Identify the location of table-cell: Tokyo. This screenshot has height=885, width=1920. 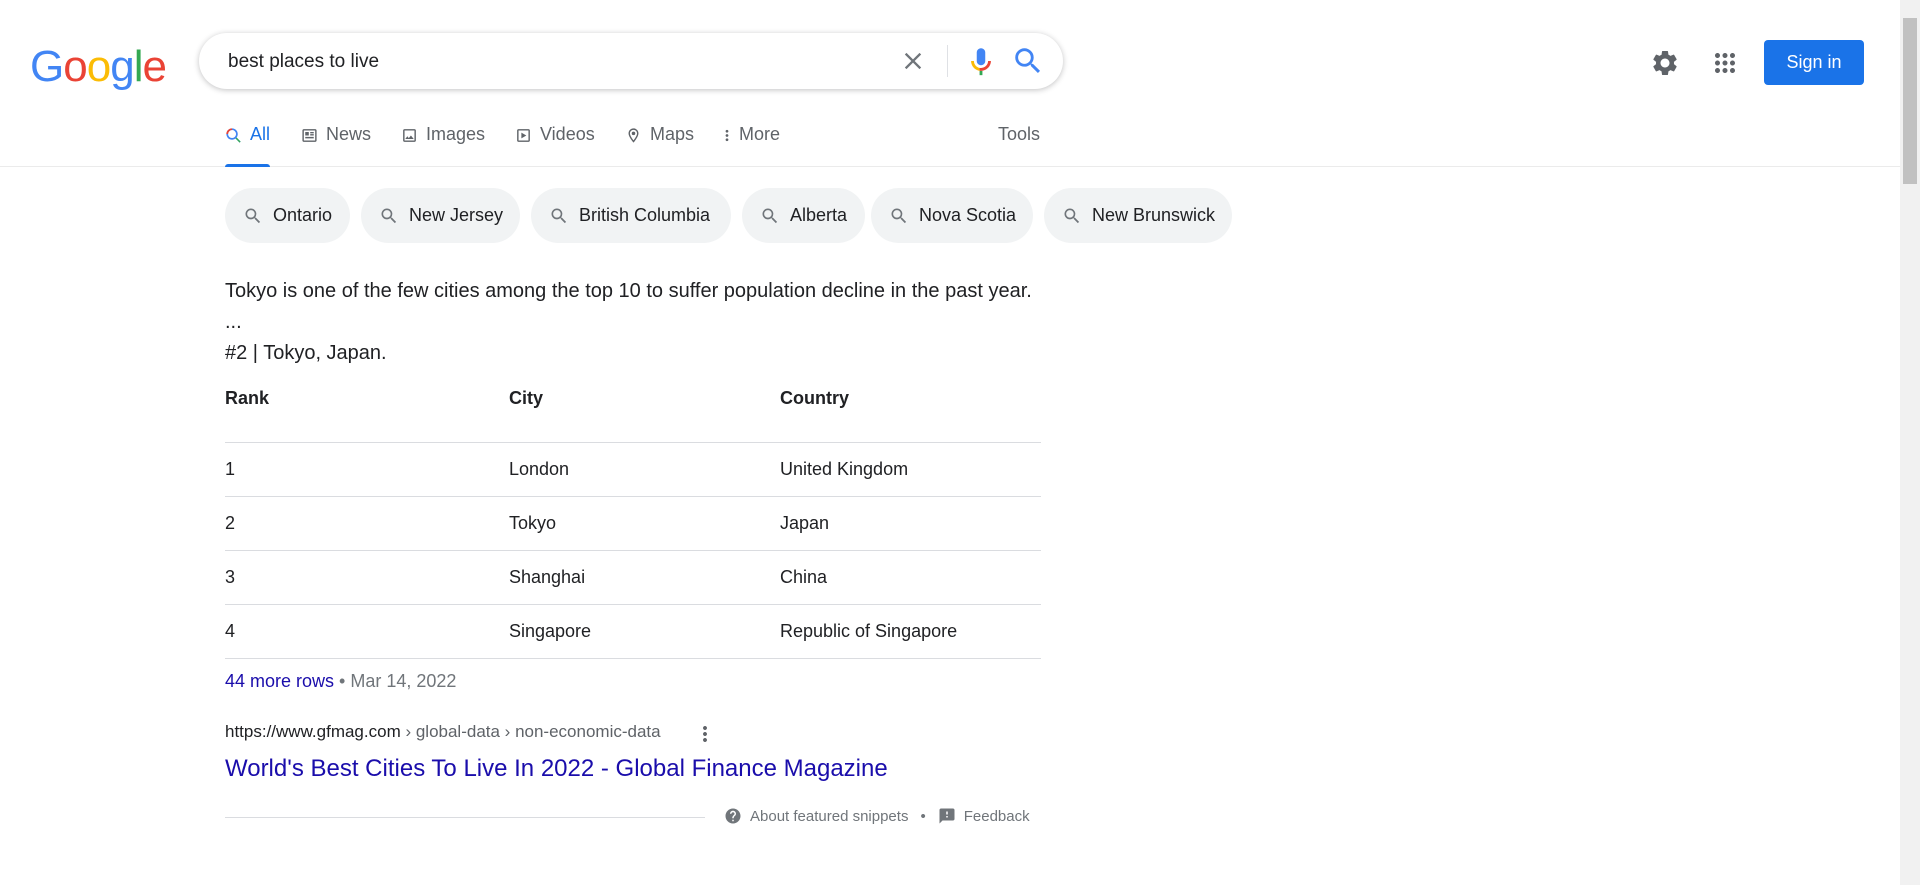
(644, 523).